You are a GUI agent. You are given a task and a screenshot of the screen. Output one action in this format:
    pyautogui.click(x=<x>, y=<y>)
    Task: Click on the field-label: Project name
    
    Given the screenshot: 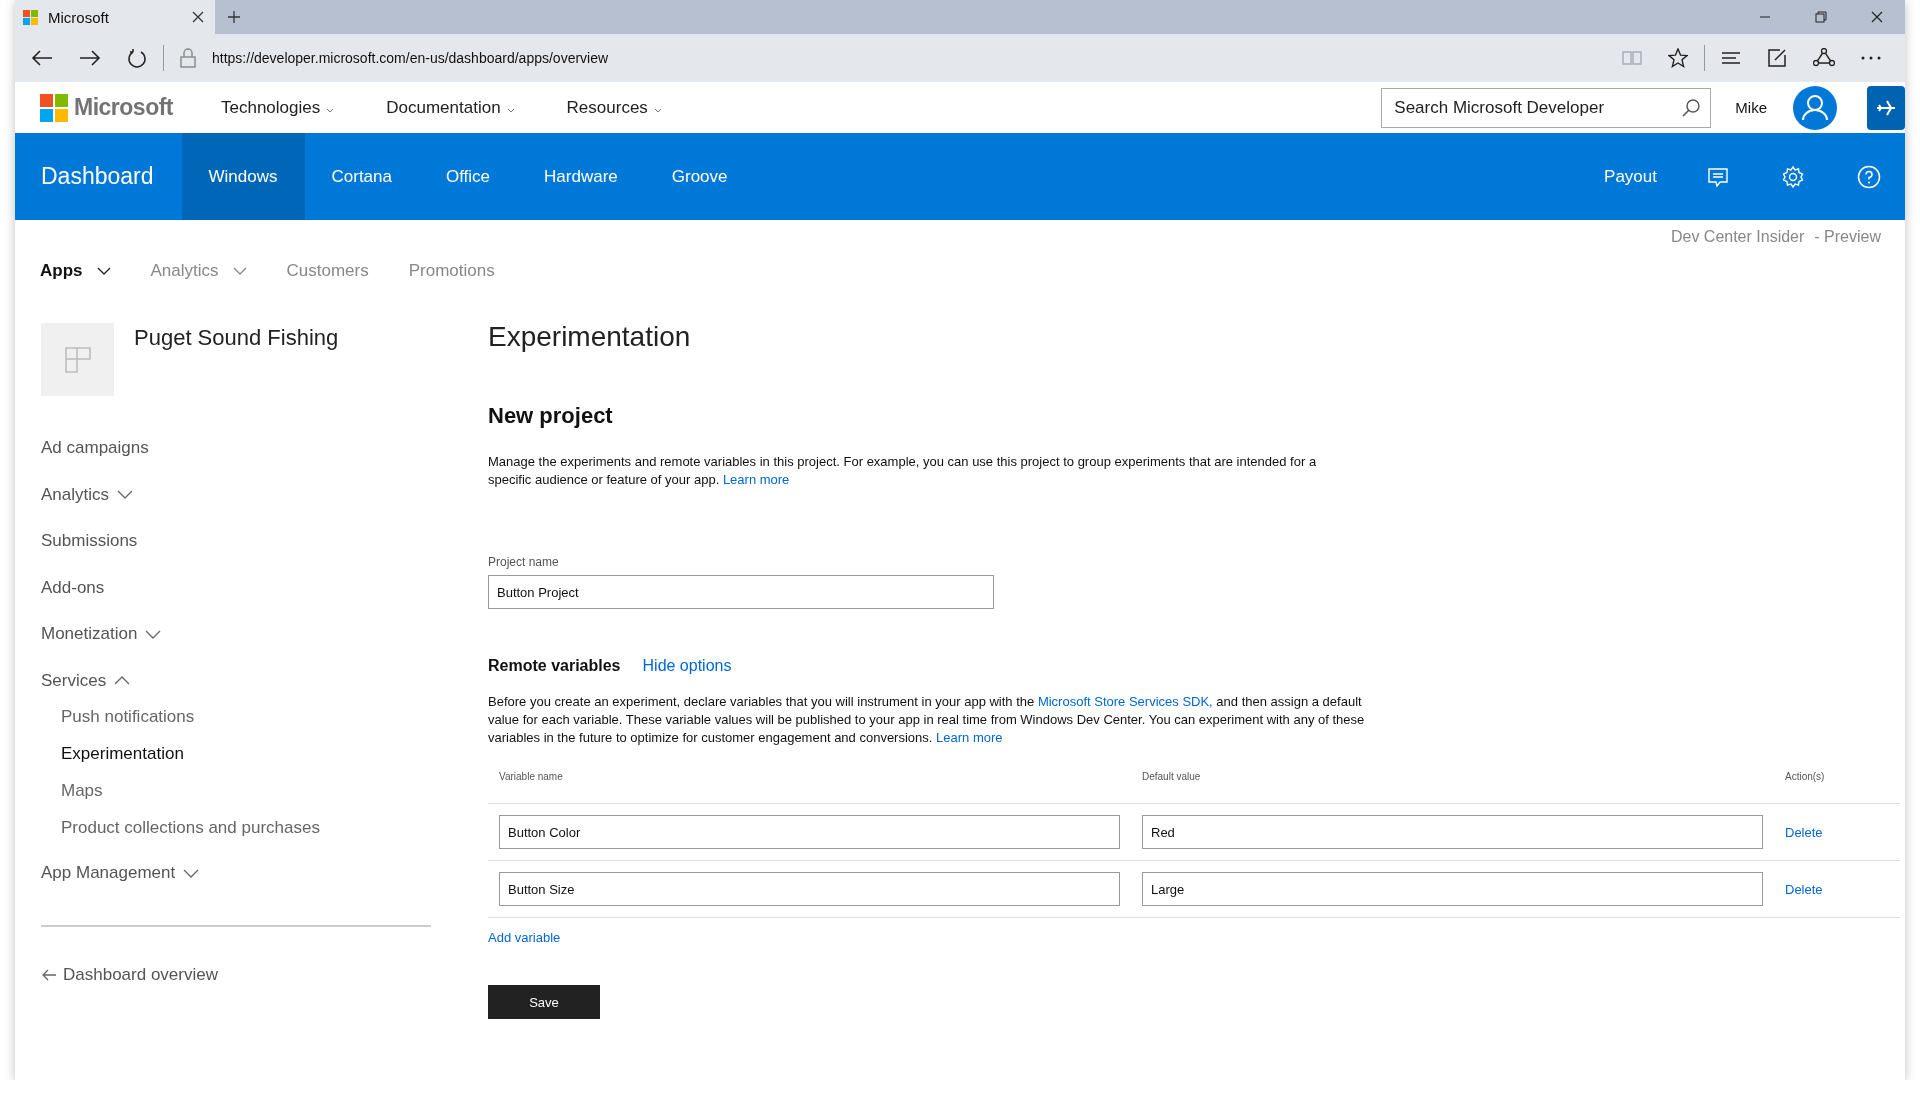 What is the action you would take?
    pyautogui.click(x=523, y=562)
    